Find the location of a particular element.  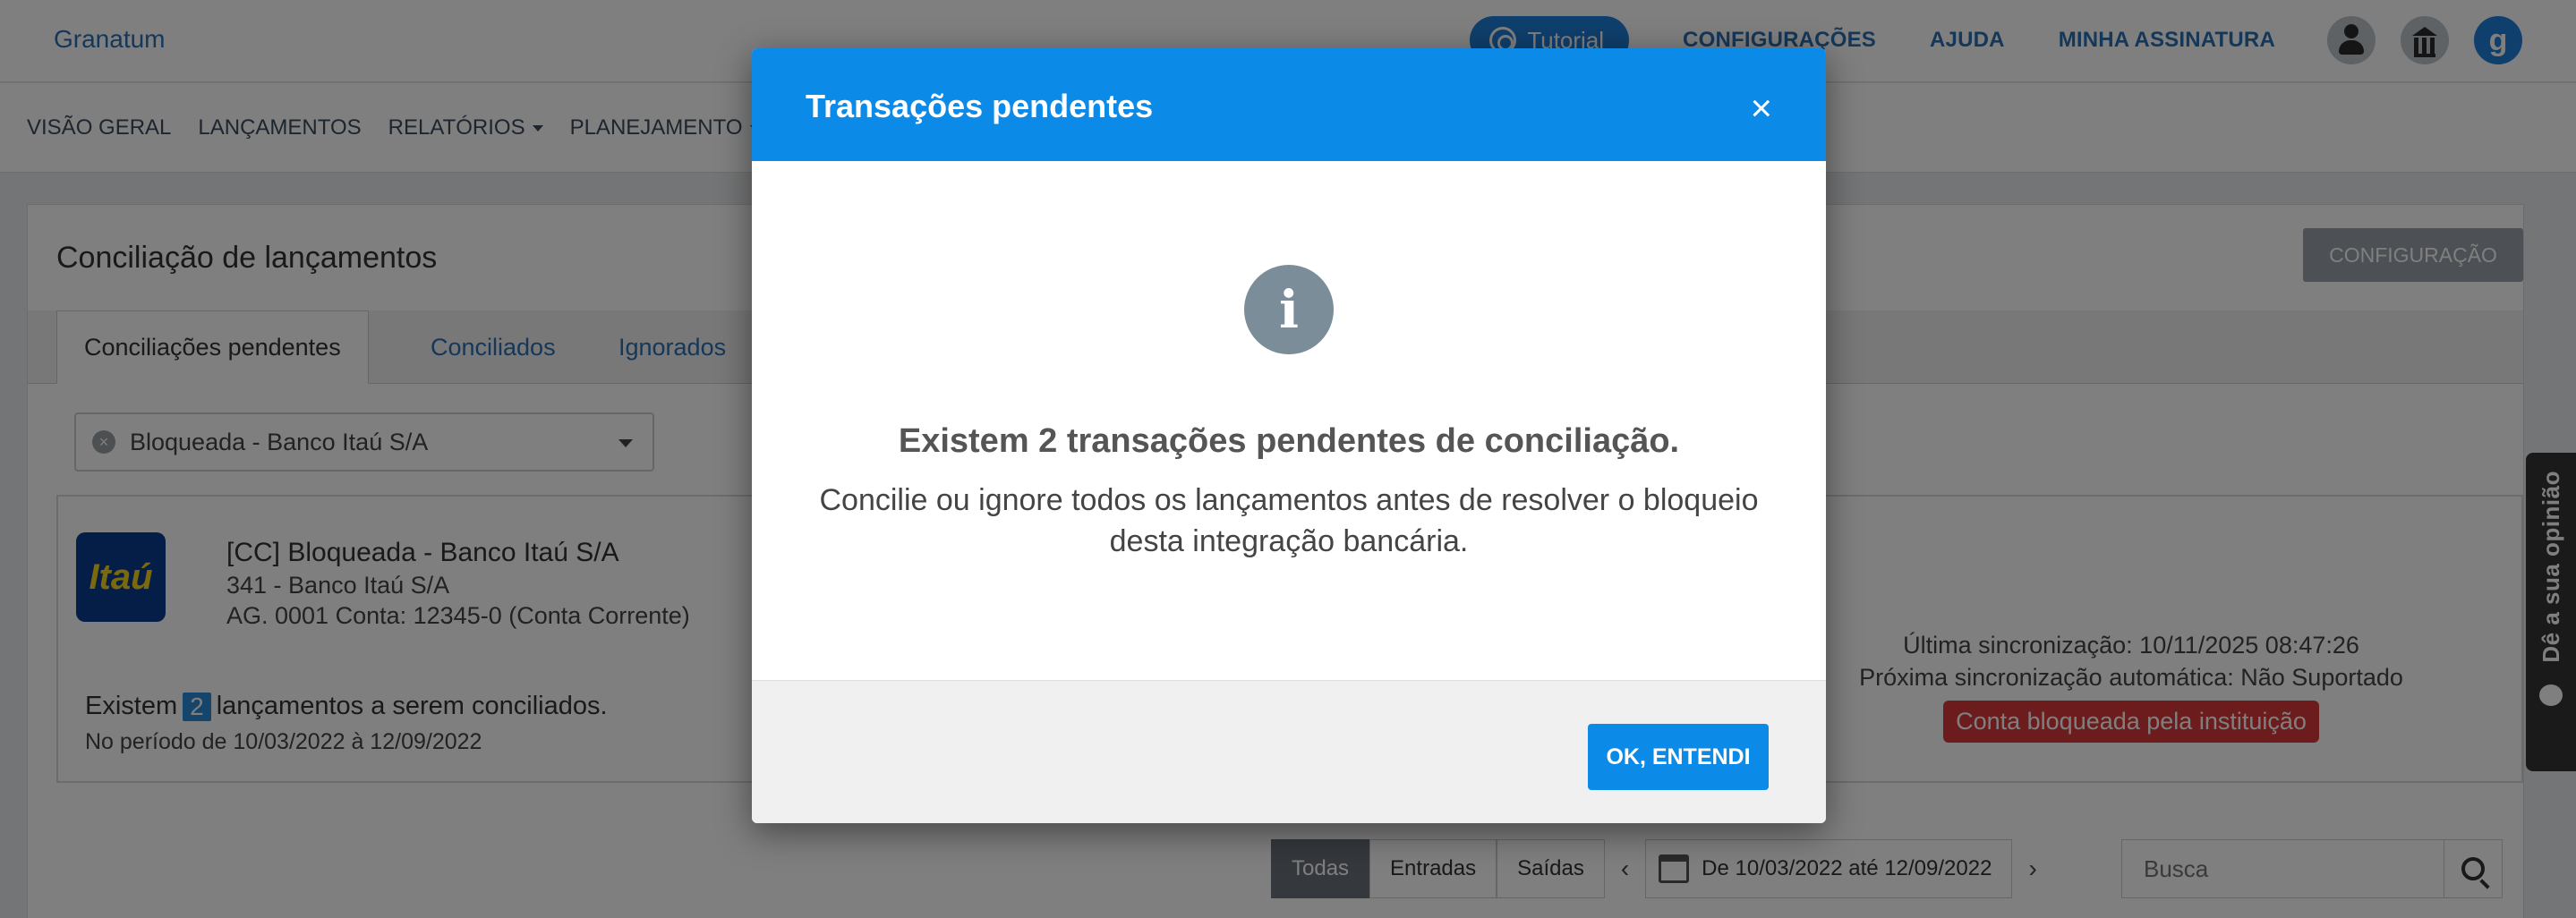

info-icon: i is located at coordinates (1289, 309).